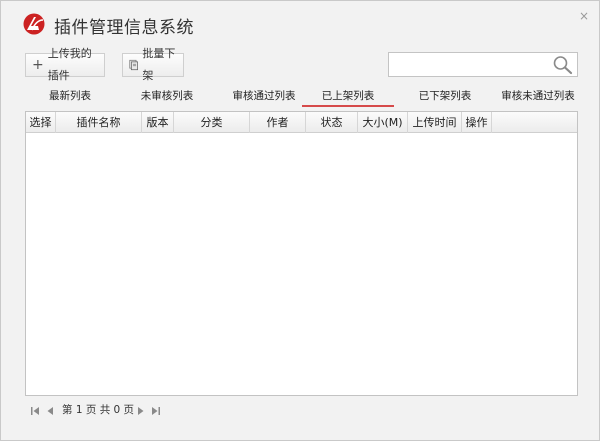  I want to click on tab-review-failed: 审核未通过列表, so click(538, 97).